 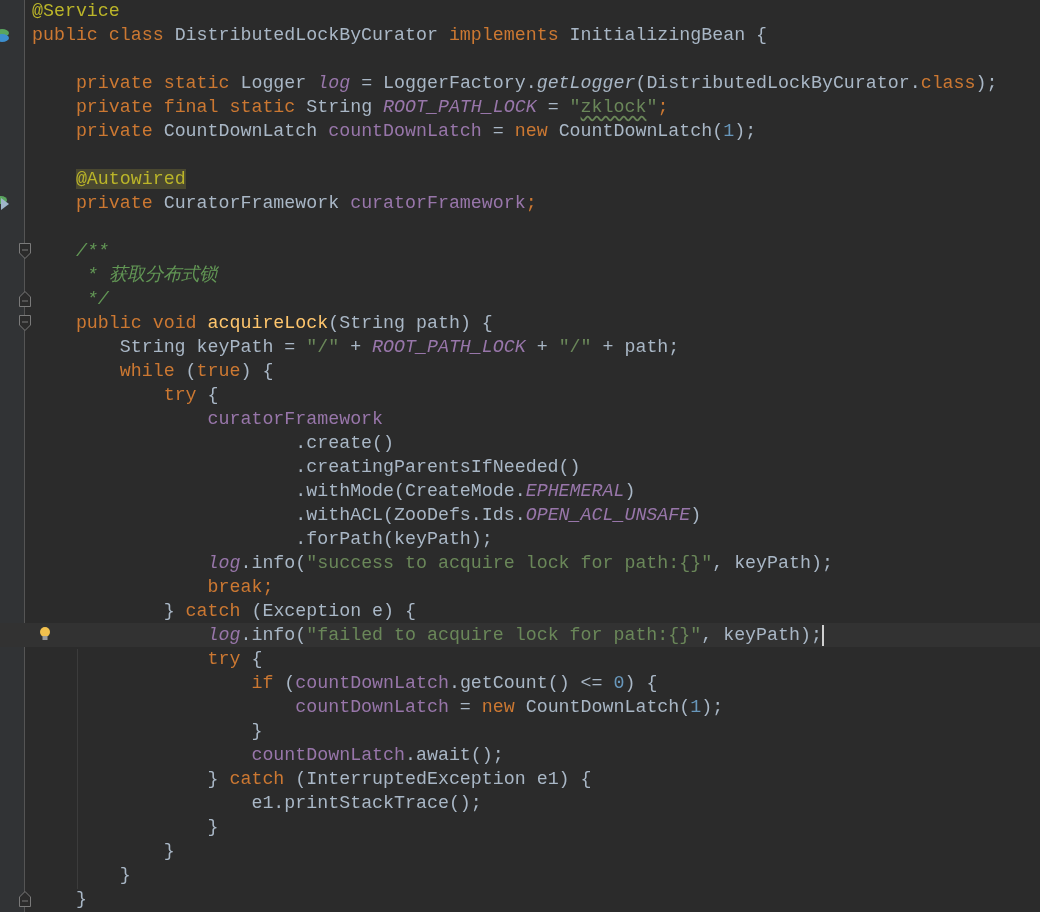 I want to click on code-line: public void acquireLock(String path) {, so click(x=284, y=323).